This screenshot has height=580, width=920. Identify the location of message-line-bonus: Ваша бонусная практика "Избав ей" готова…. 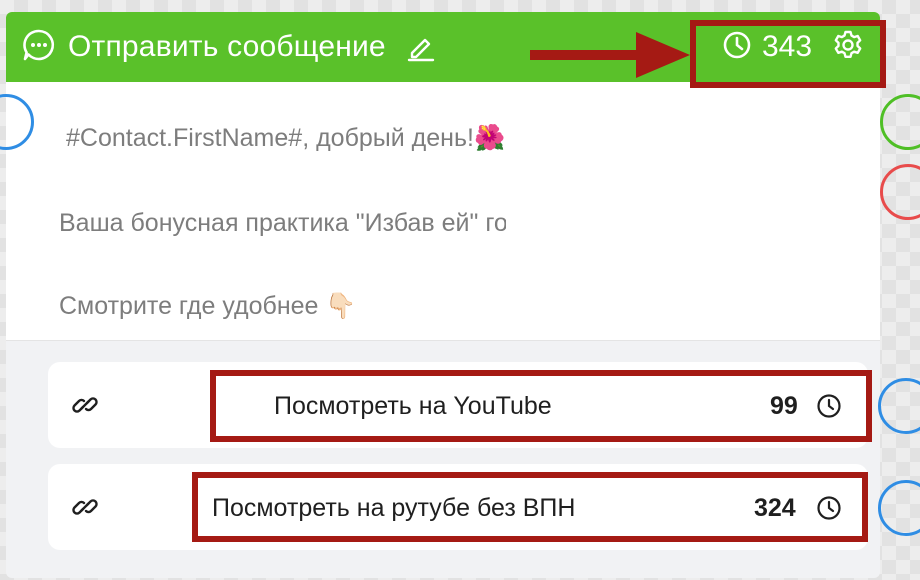
(313, 223).